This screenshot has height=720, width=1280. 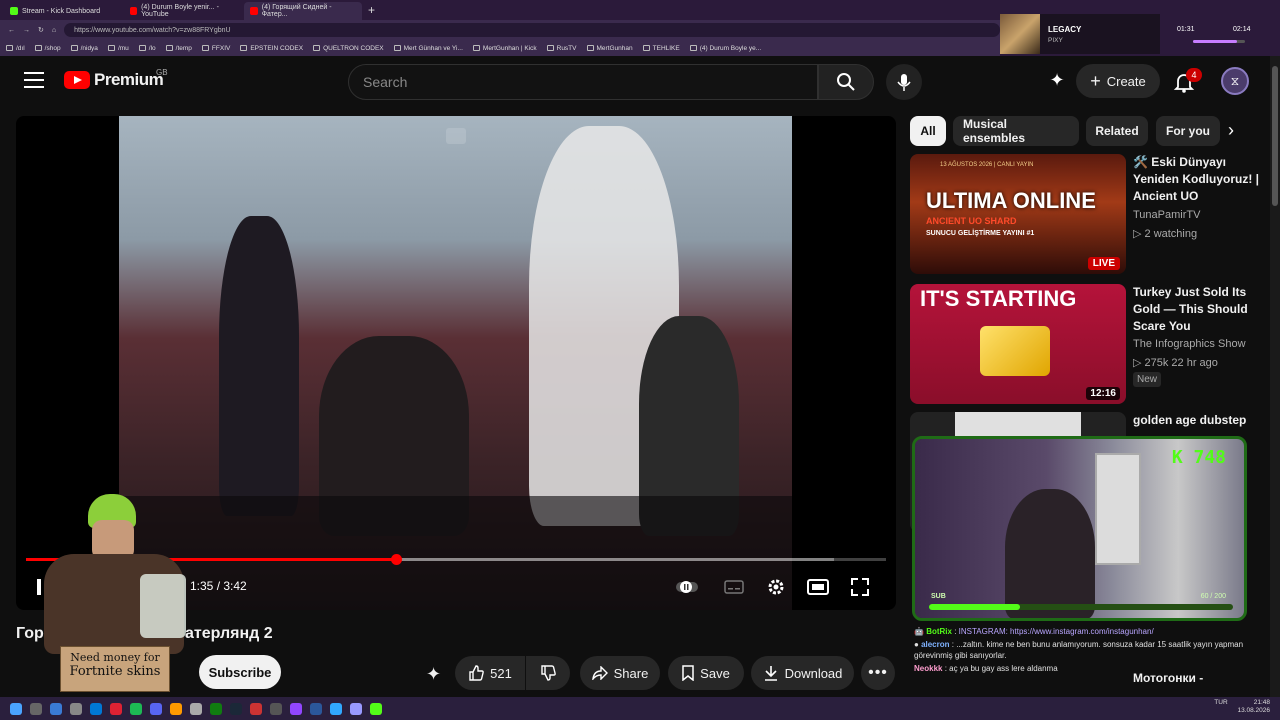 I want to click on search-taskbar-icon, so click(x=36, y=708).